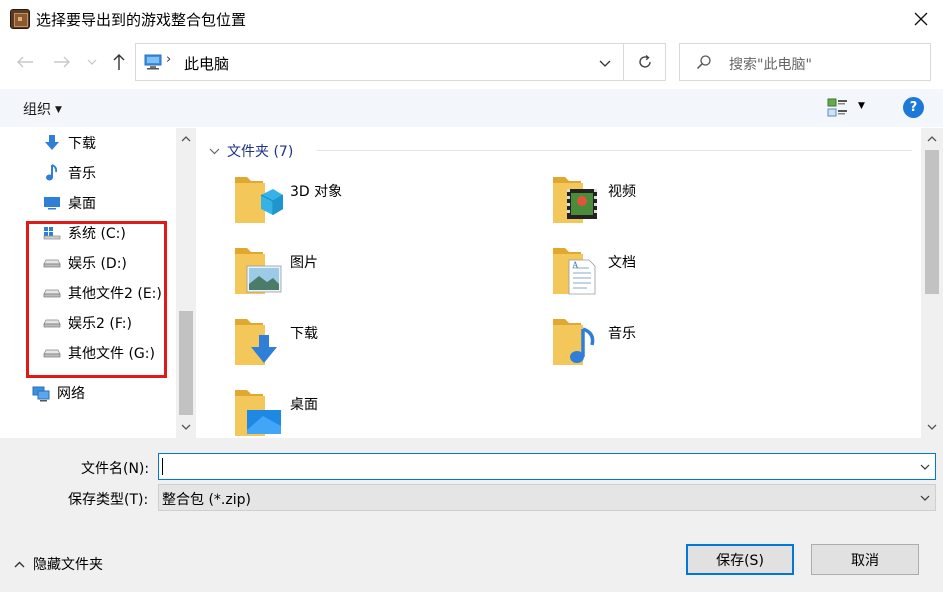  What do you see at coordinates (379, 62) in the screenshot?
I see `address-bar: › 此电脑` at bounding box center [379, 62].